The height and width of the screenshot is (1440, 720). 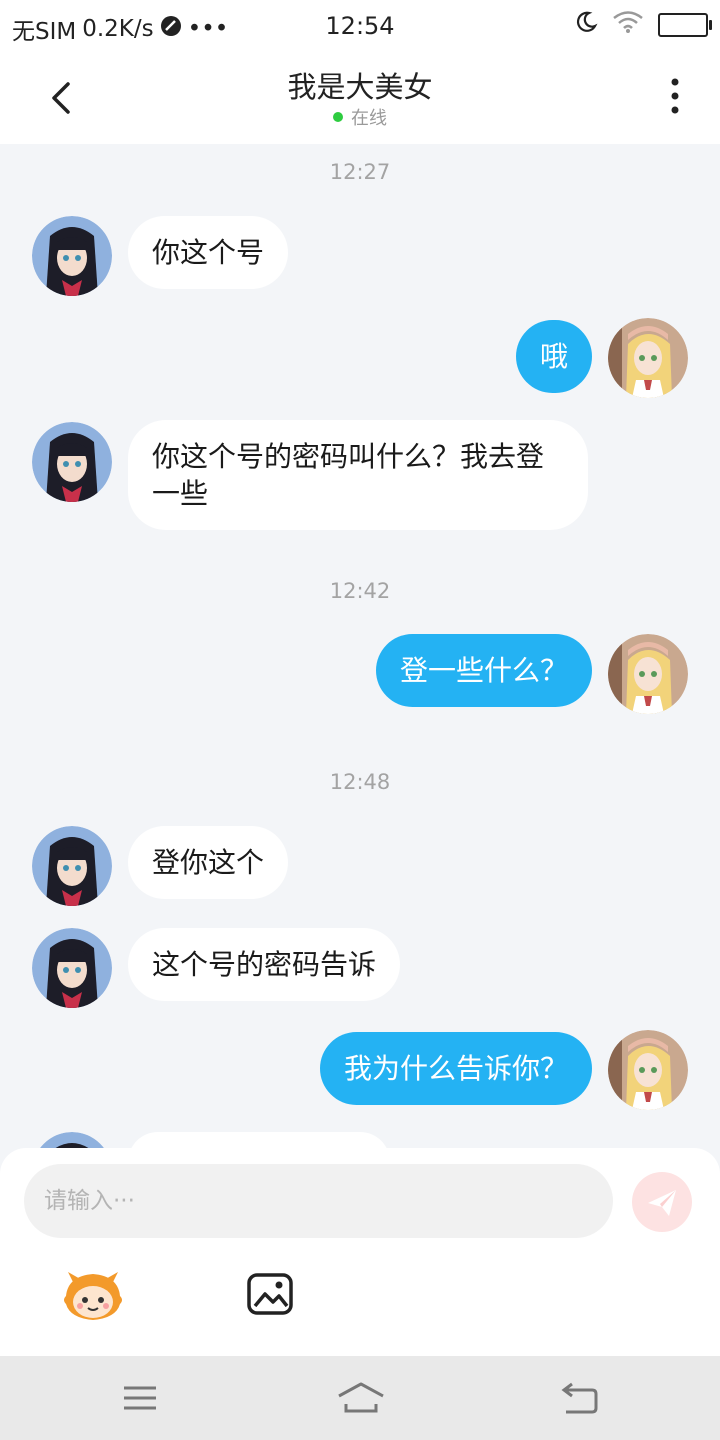 I want to click on message-bubble-incoming: 登你这个, so click(x=208, y=862).